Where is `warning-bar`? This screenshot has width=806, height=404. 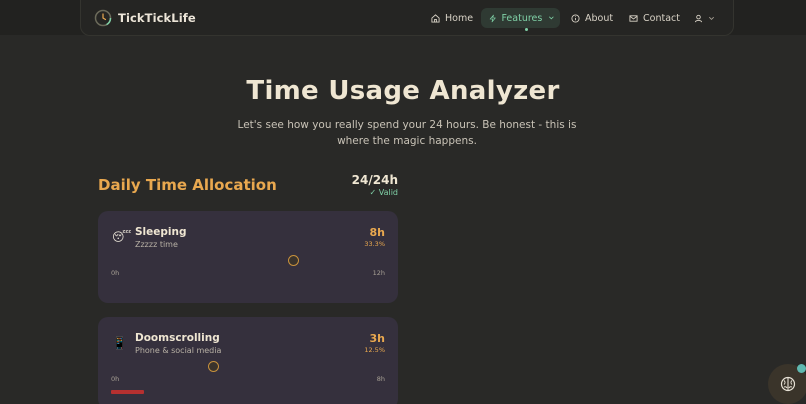
warning-bar is located at coordinates (127, 392).